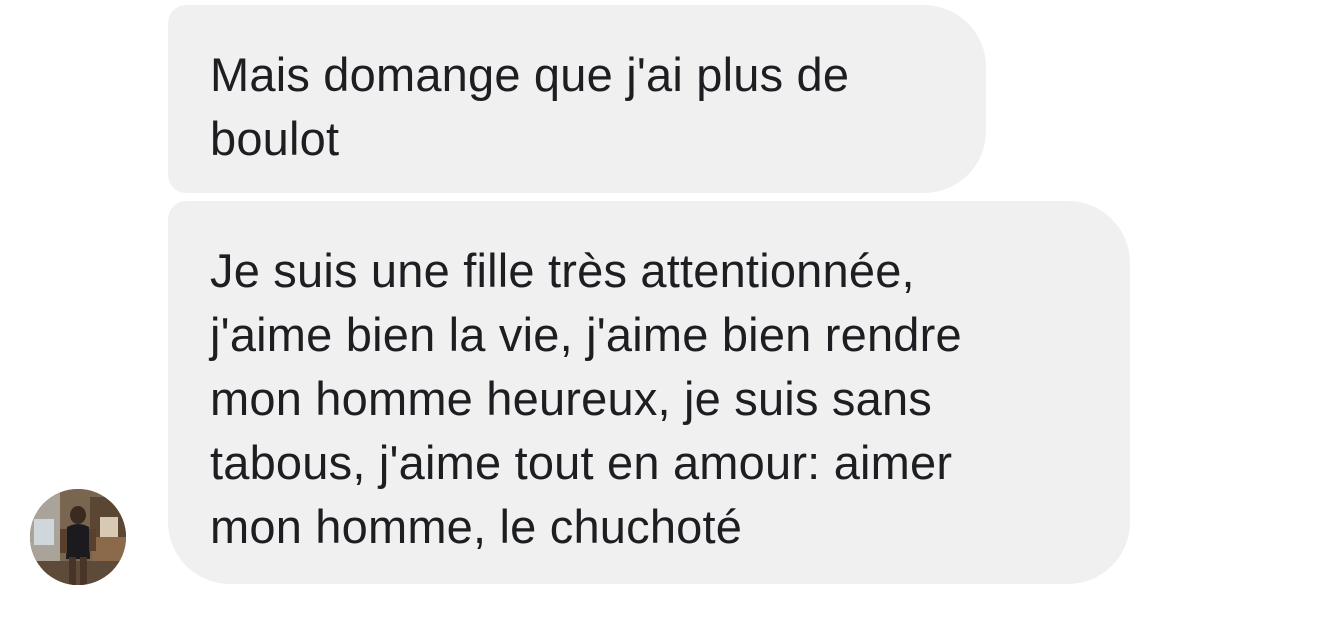 This screenshot has height=637, width=1329. I want to click on message-text-line: tabous, j'aime tout en amour: aimer, so click(581, 462).